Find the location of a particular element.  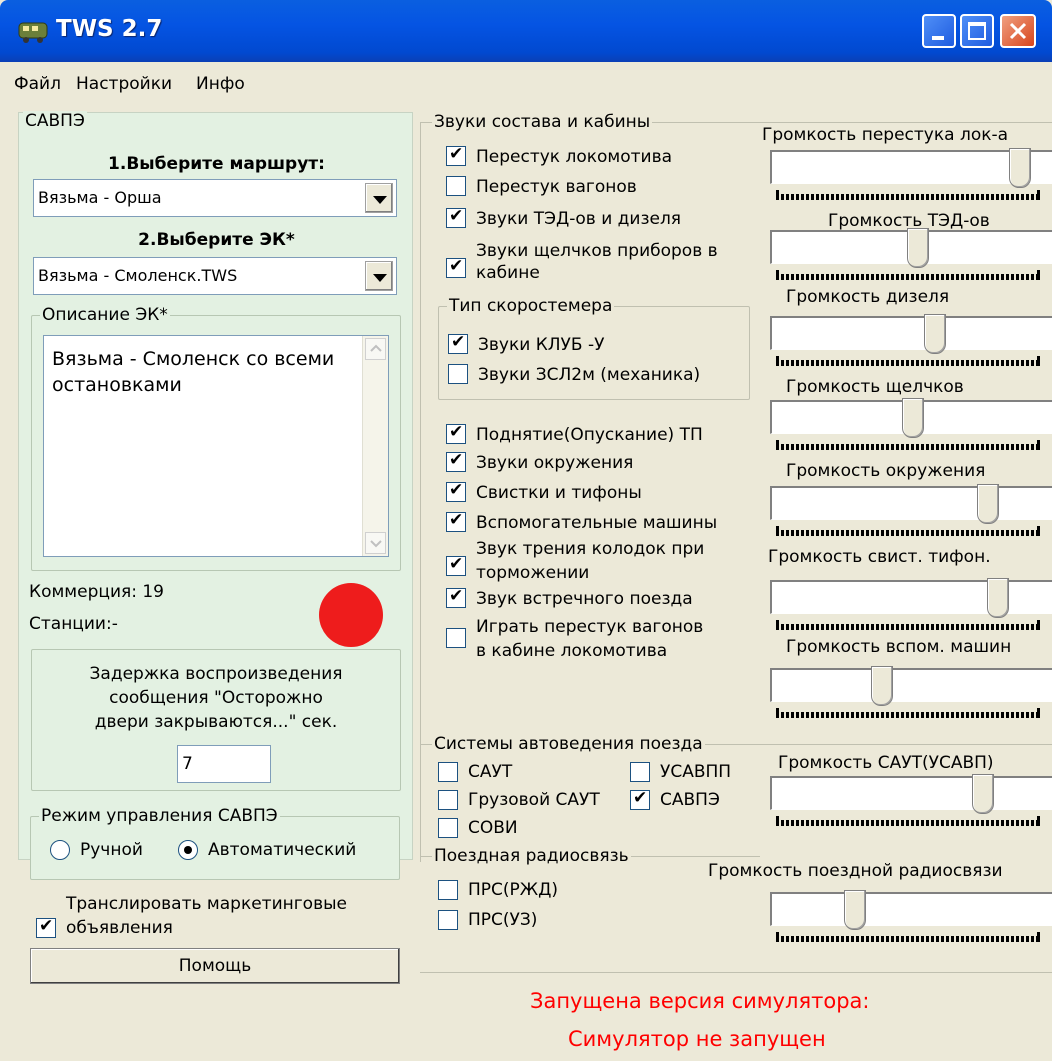

sound-checkbox-label: Звук трения колодок при is located at coordinates (590, 549).